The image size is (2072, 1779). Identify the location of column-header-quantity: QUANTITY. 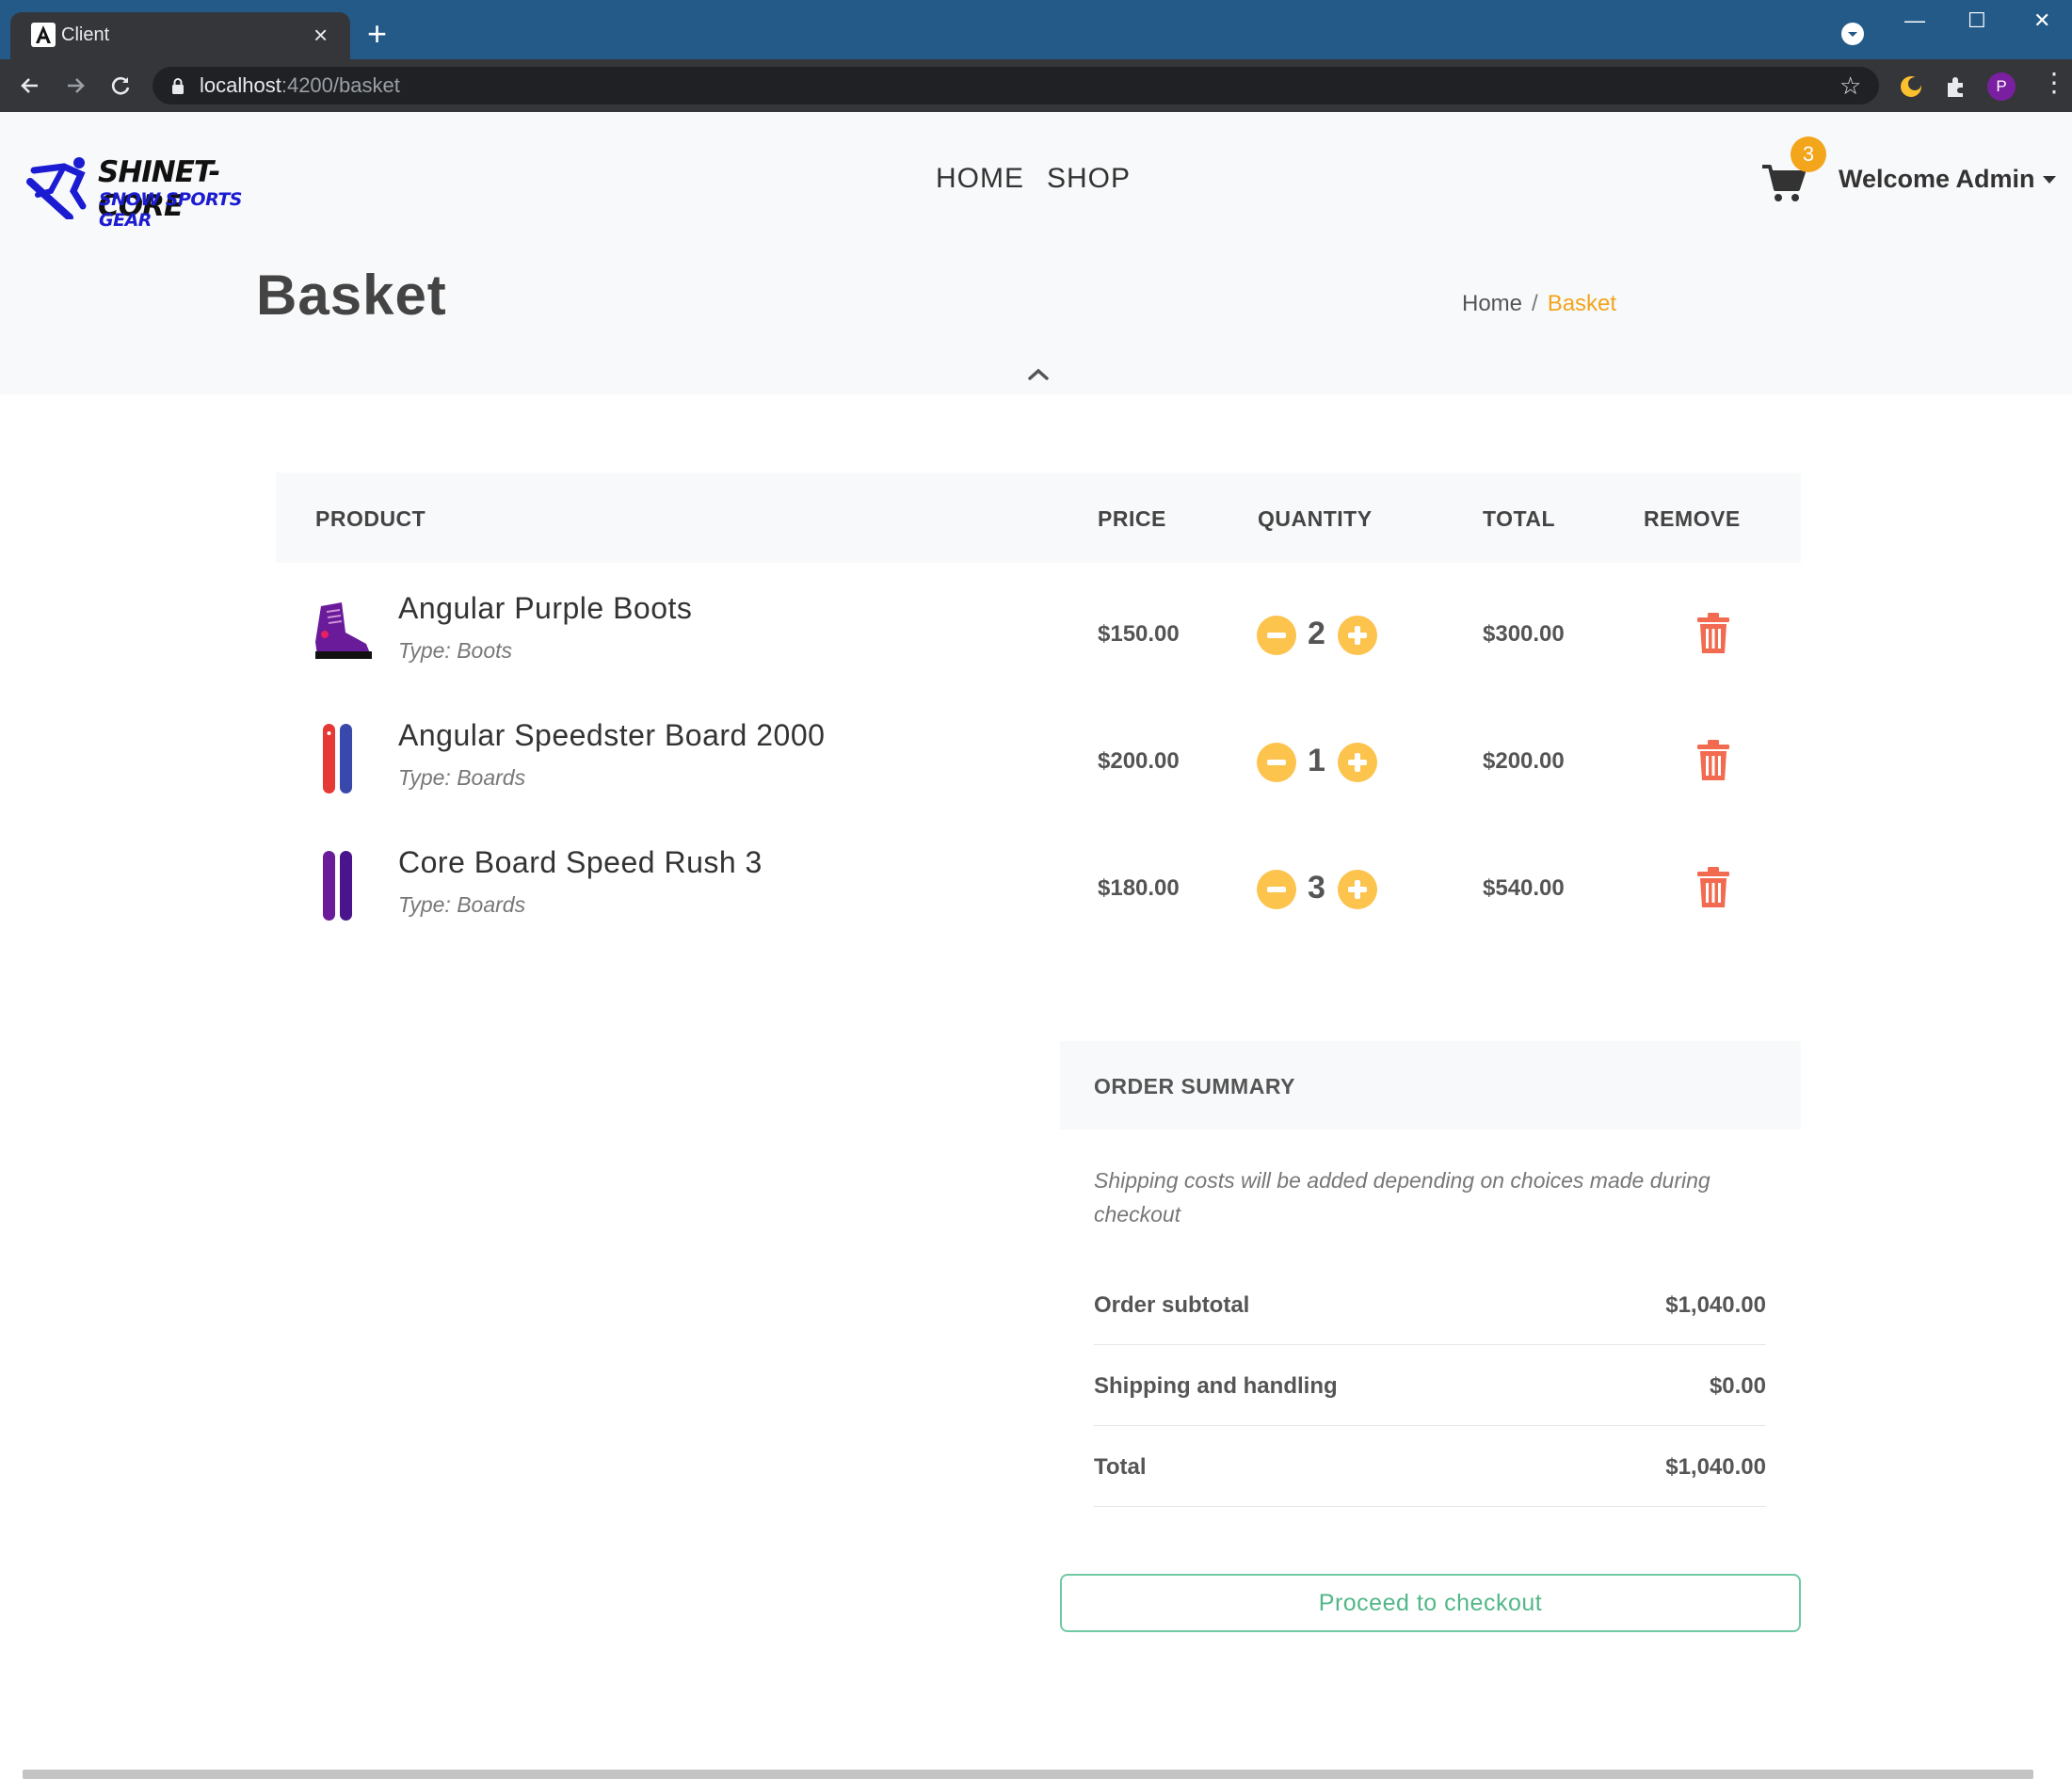
(1315, 518).